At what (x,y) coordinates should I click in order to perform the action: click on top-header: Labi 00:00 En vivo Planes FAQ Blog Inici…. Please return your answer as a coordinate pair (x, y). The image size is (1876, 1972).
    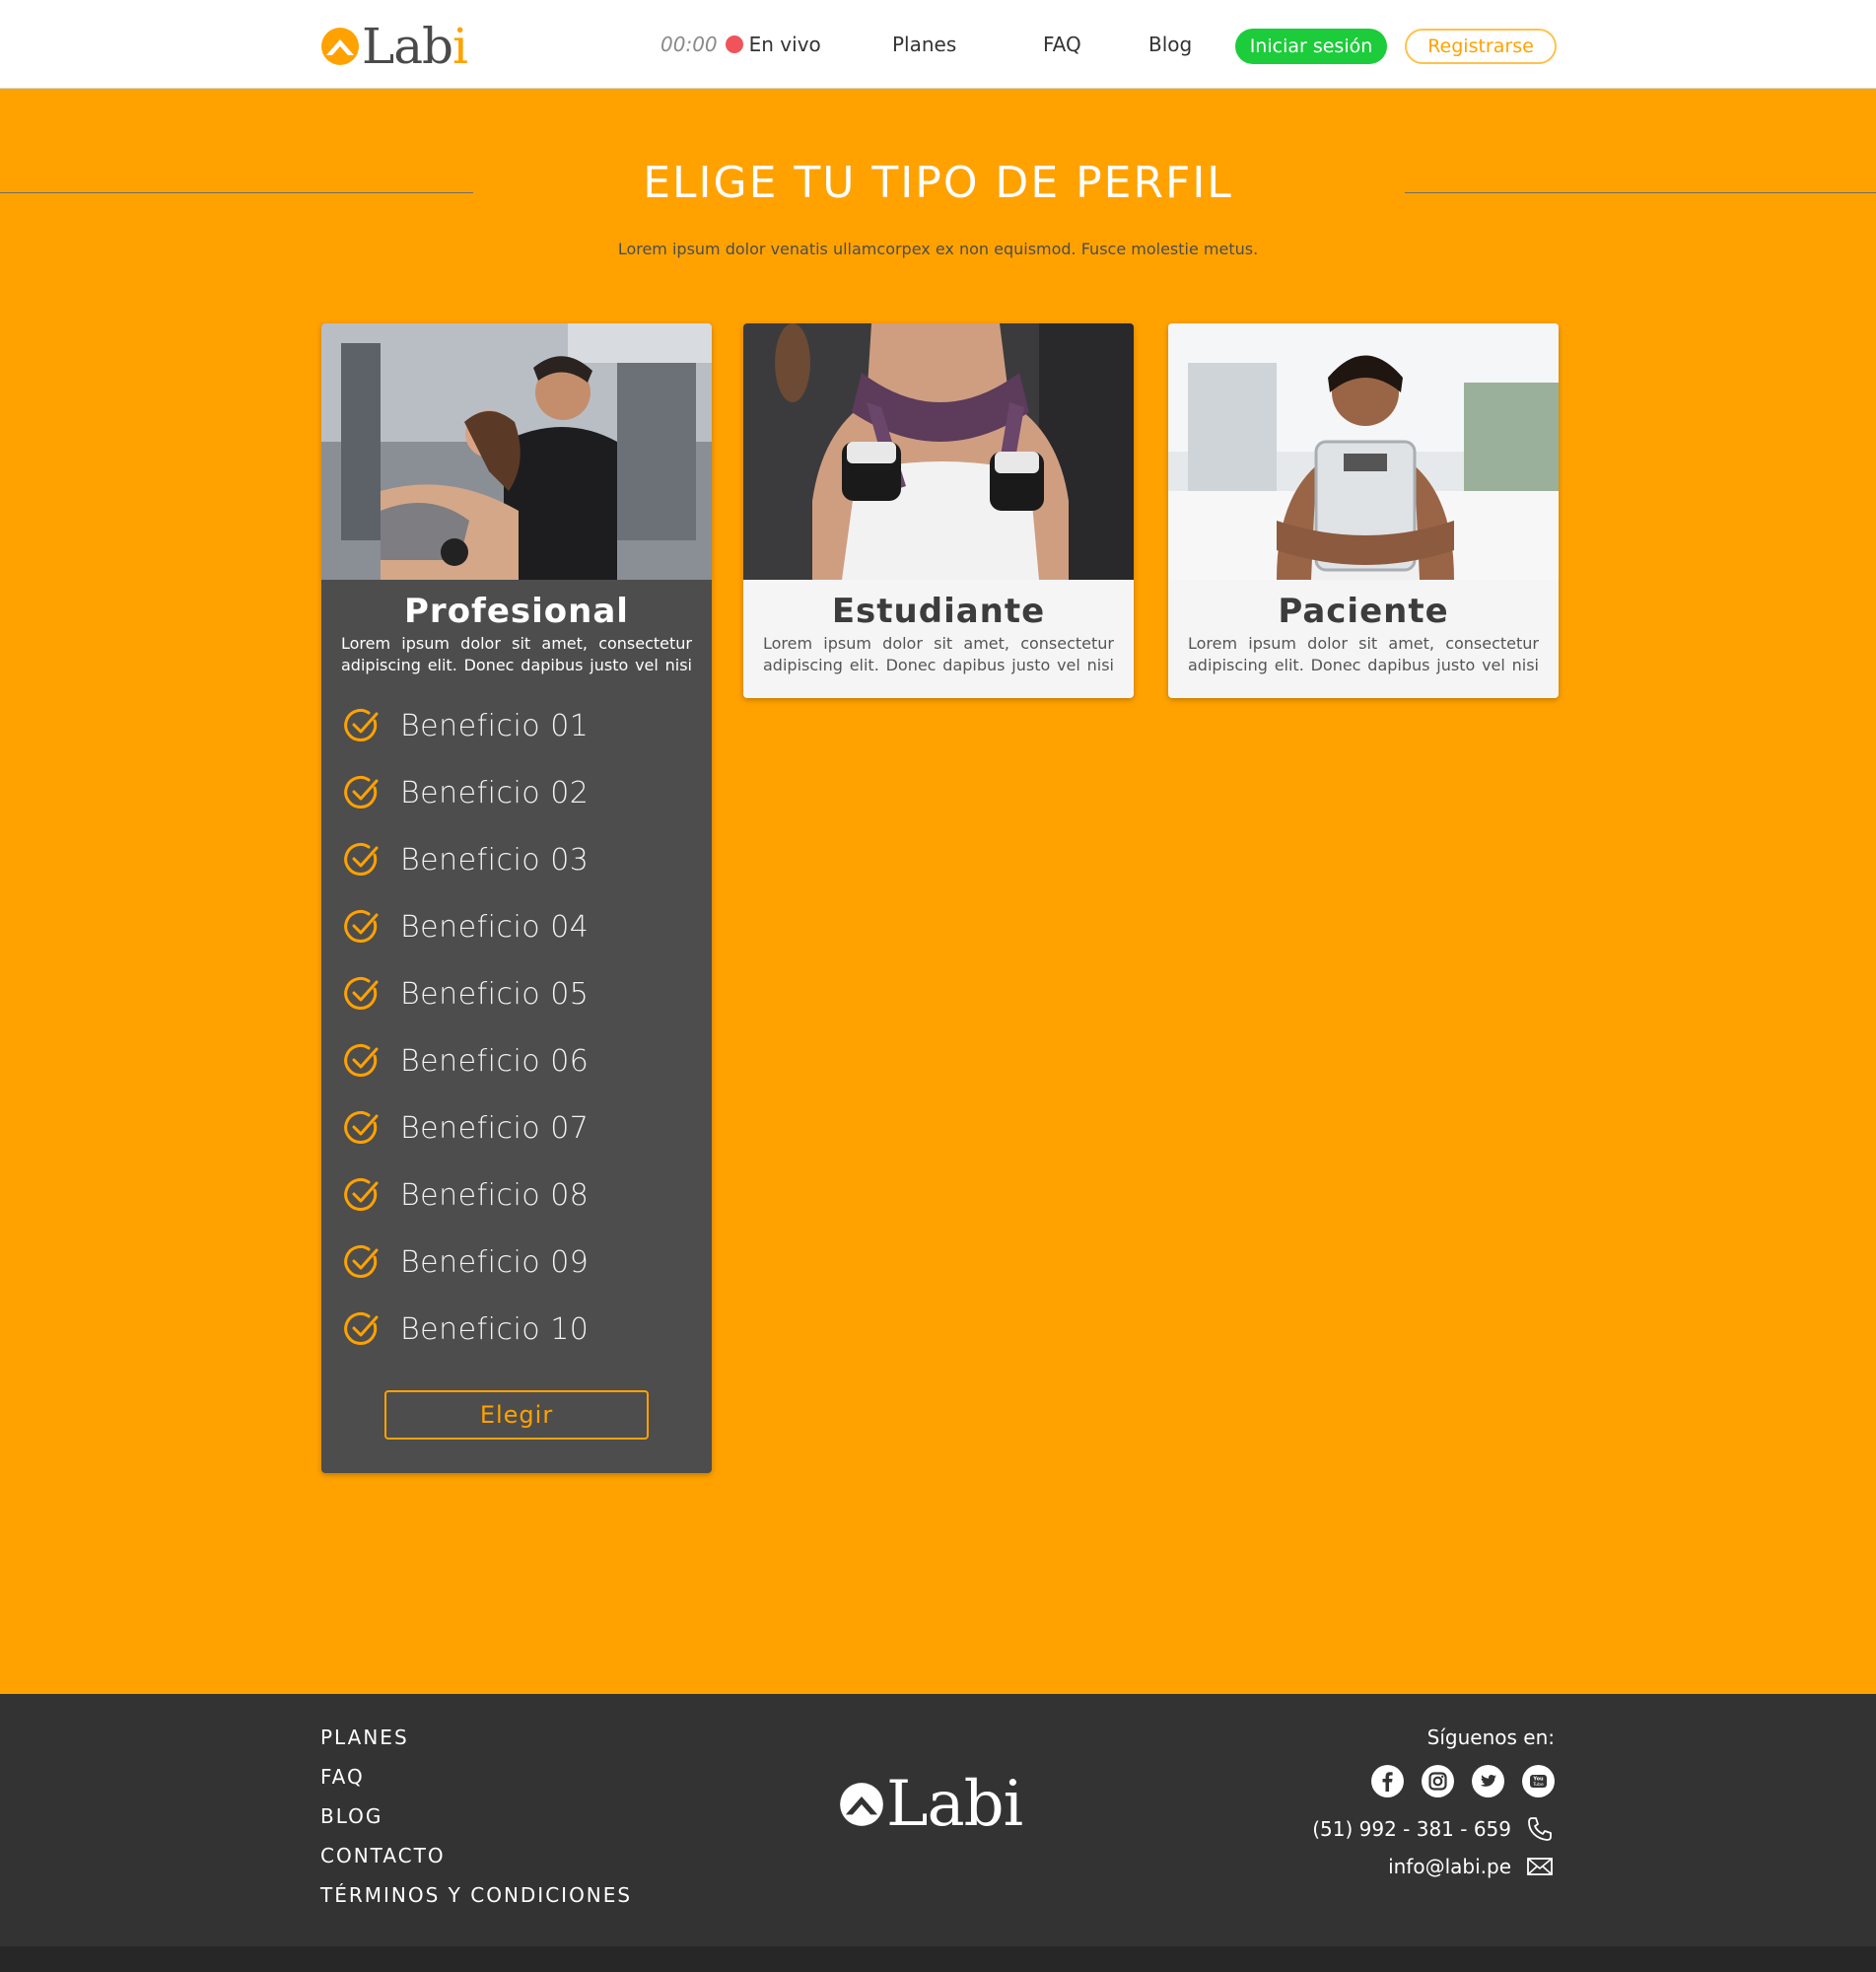
    Looking at the image, I should click on (938, 44).